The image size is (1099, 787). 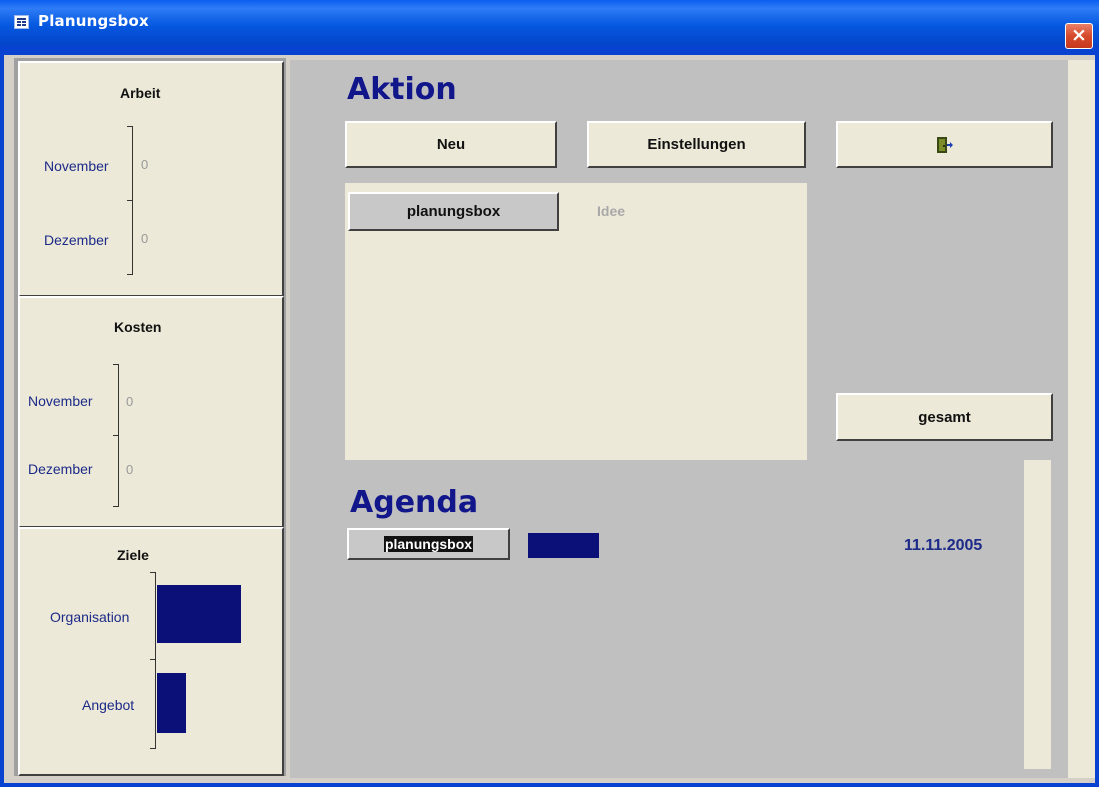 I want to click on ziele-panel: Ziele Organisation Angebot, so click(x=151, y=651).